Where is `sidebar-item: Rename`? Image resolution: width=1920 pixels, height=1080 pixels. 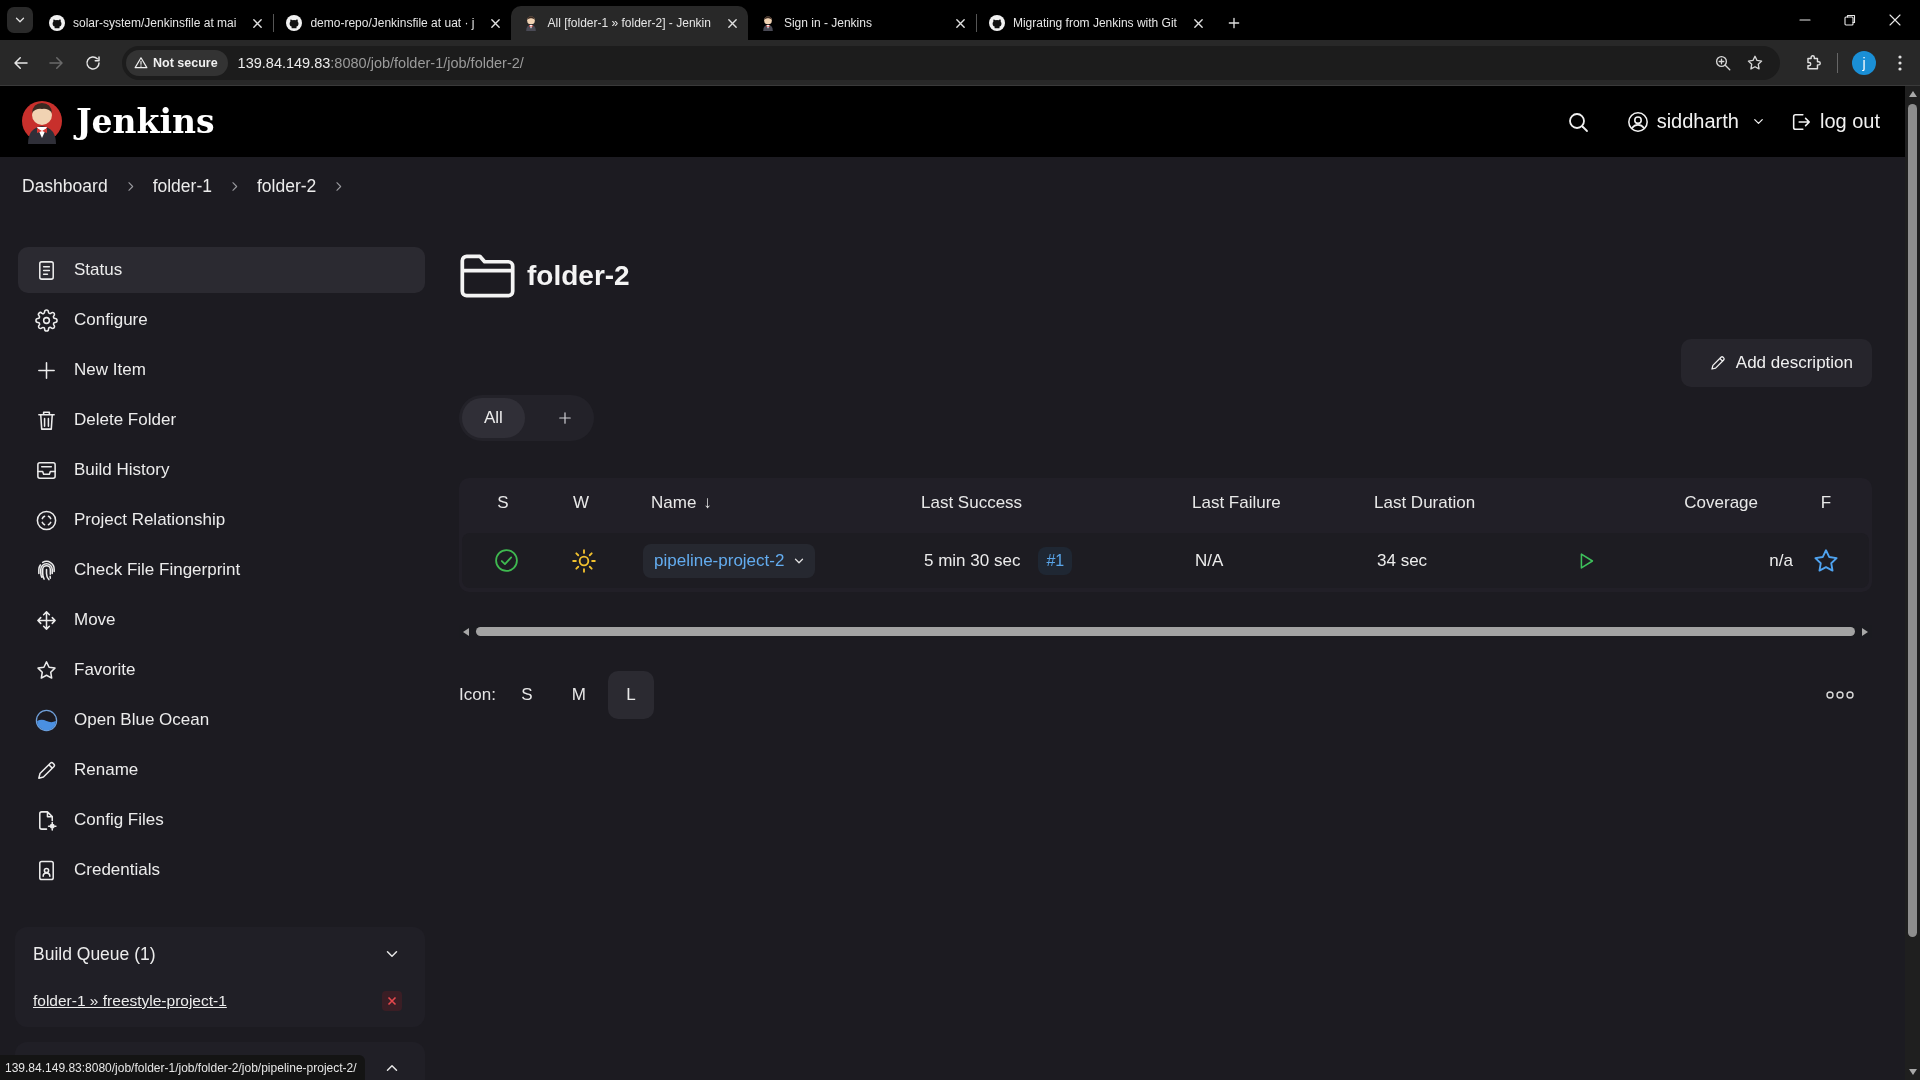
sidebar-item: Rename is located at coordinates (221, 770).